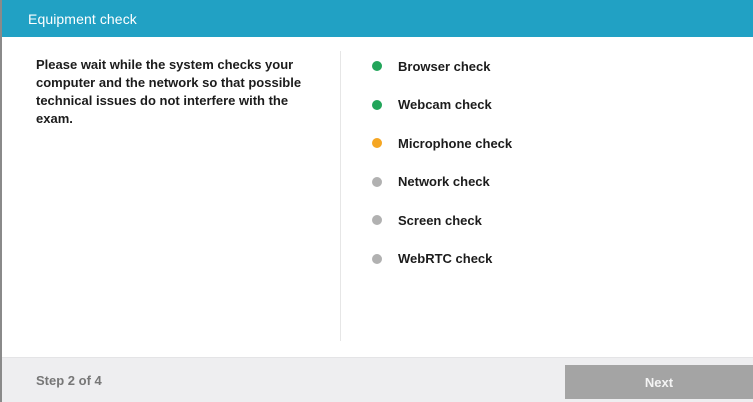  What do you see at coordinates (69, 380) in the screenshot?
I see `step-indicator: Step 2 of 4` at bounding box center [69, 380].